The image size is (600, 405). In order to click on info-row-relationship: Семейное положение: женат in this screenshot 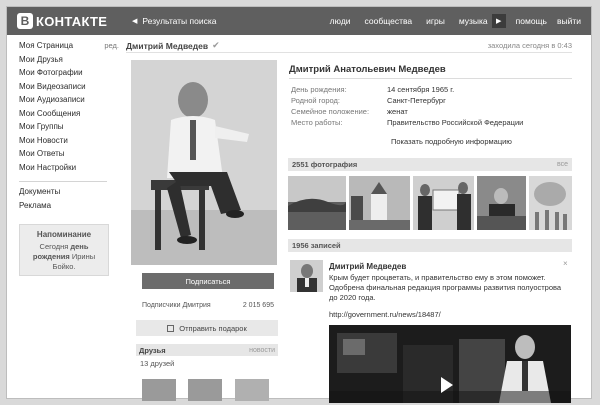, I will do `click(407, 112)`.